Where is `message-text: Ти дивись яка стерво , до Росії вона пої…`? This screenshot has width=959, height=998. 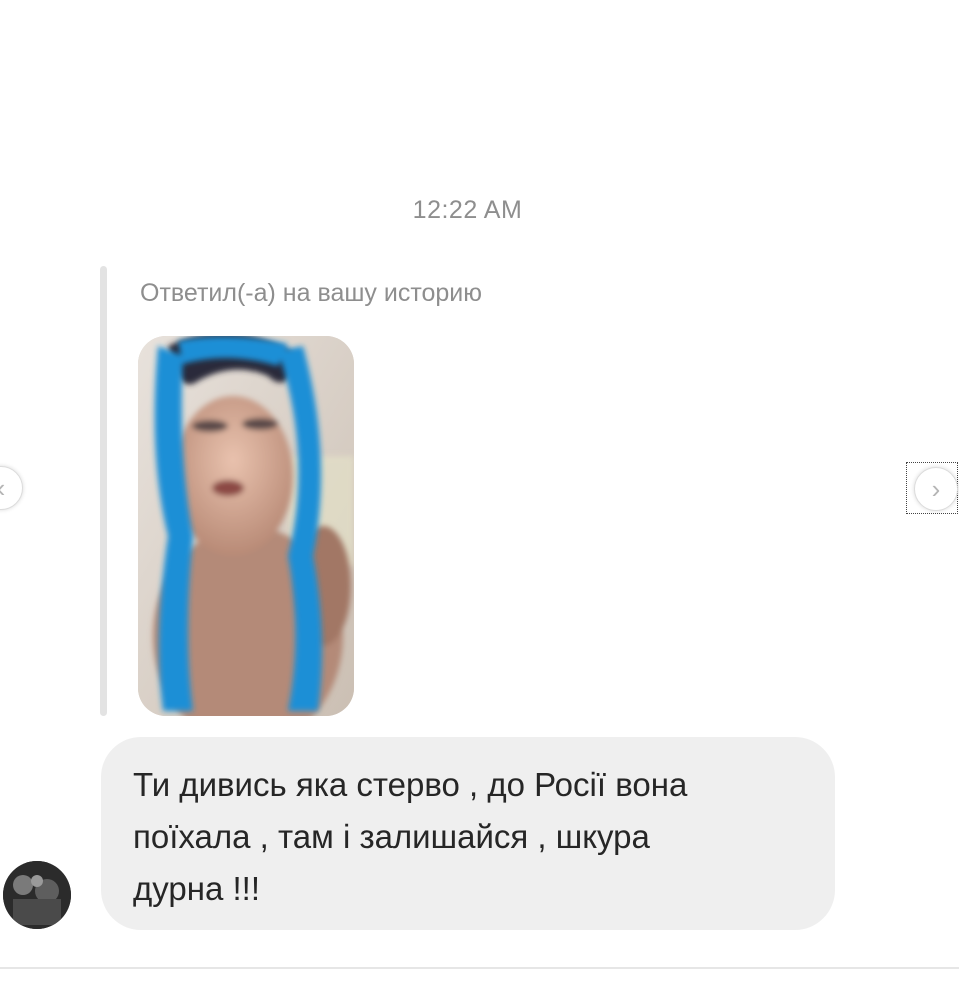 message-text: Ти дивись яка стерво , до Росії вона пої… is located at coordinates (410, 836).